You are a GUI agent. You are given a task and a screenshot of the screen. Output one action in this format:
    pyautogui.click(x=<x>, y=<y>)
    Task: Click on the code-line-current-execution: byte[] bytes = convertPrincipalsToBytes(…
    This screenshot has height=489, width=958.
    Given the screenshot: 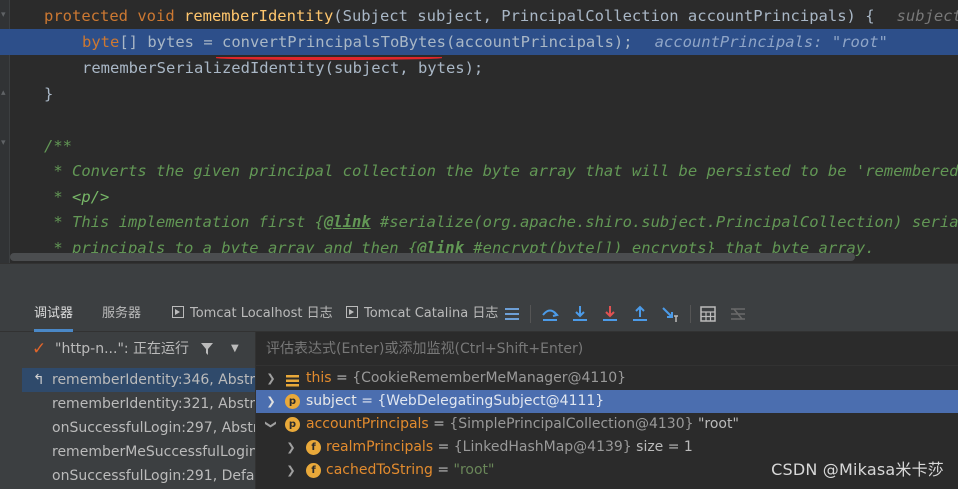 What is the action you would take?
    pyautogui.click(x=479, y=42)
    